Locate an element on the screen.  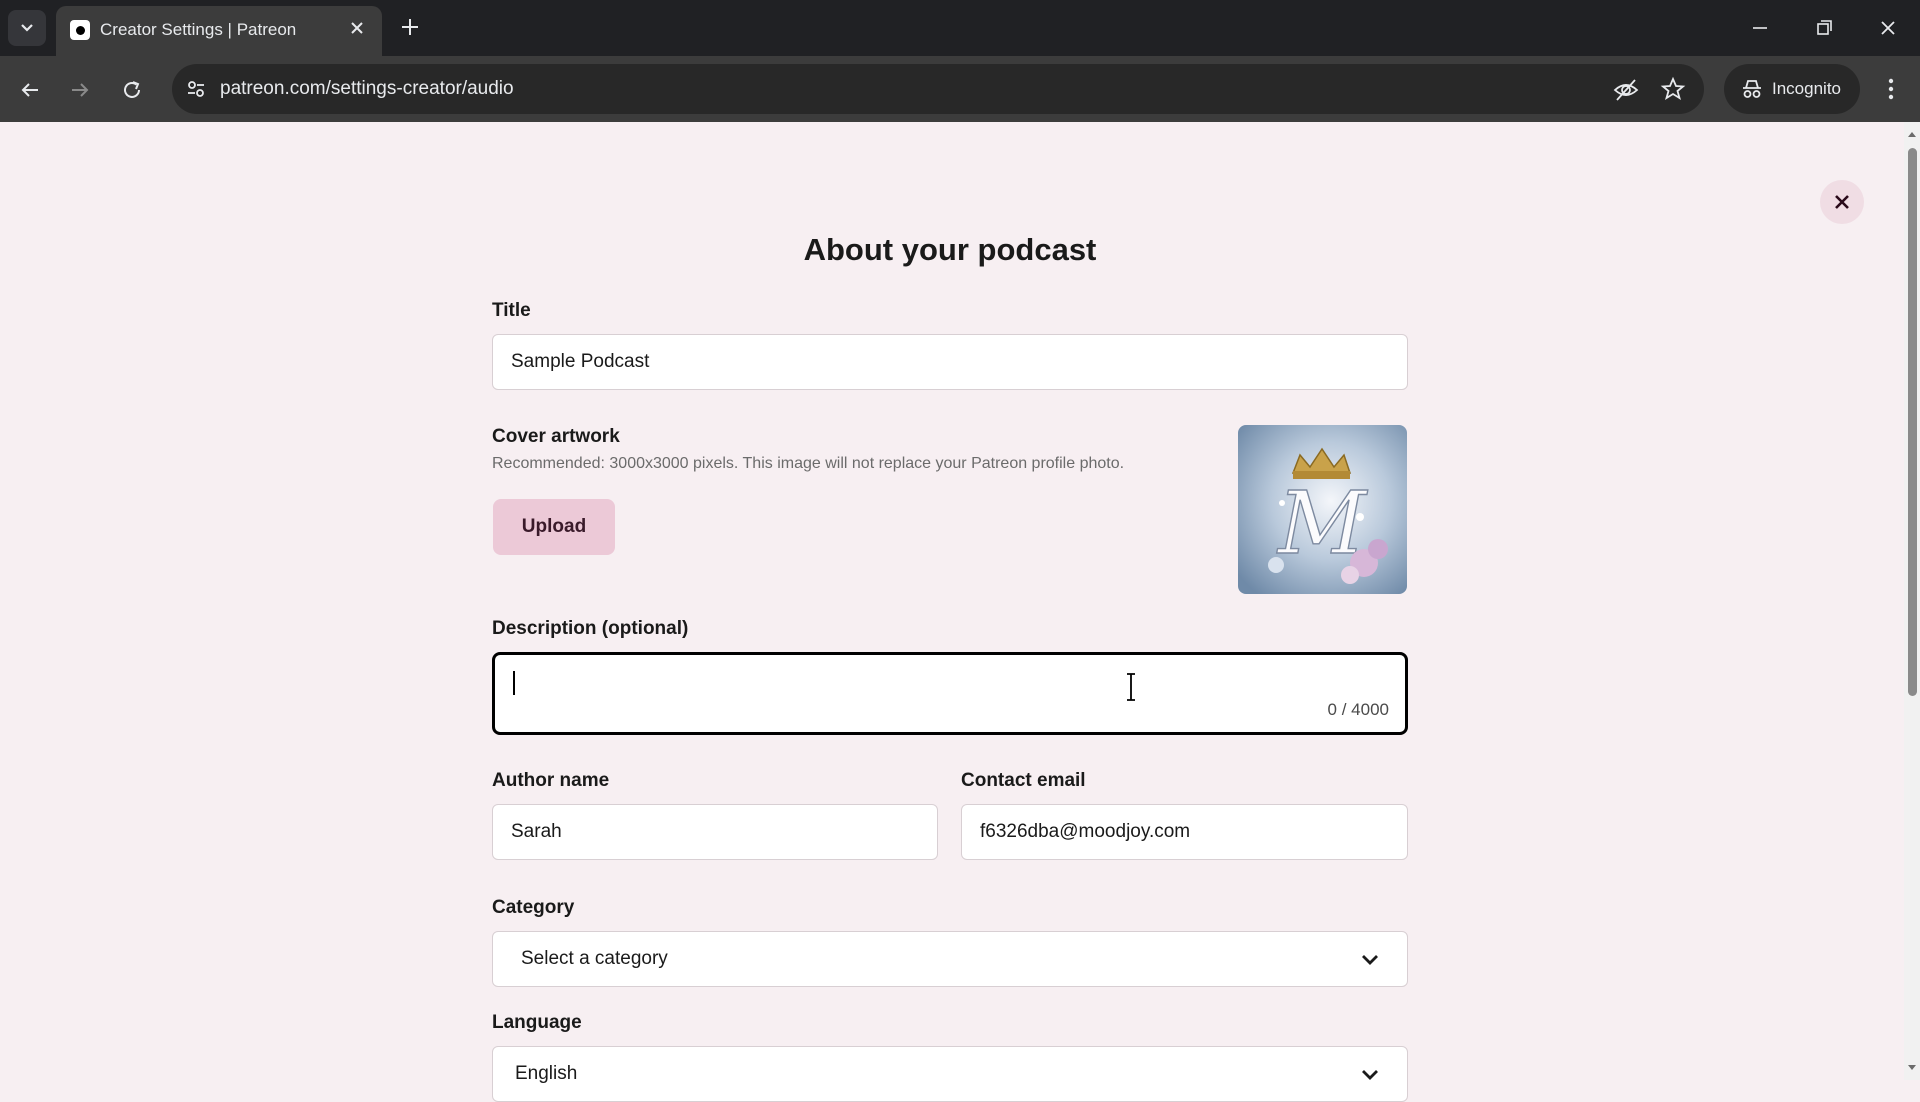
language-select-value: English is located at coordinates (546, 1073).